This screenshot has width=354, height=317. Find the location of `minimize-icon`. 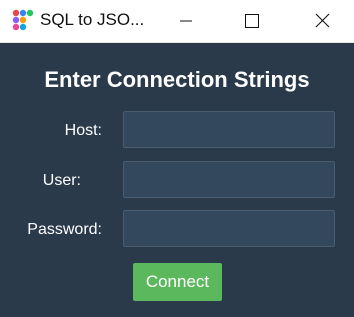

minimize-icon is located at coordinates (186, 21).